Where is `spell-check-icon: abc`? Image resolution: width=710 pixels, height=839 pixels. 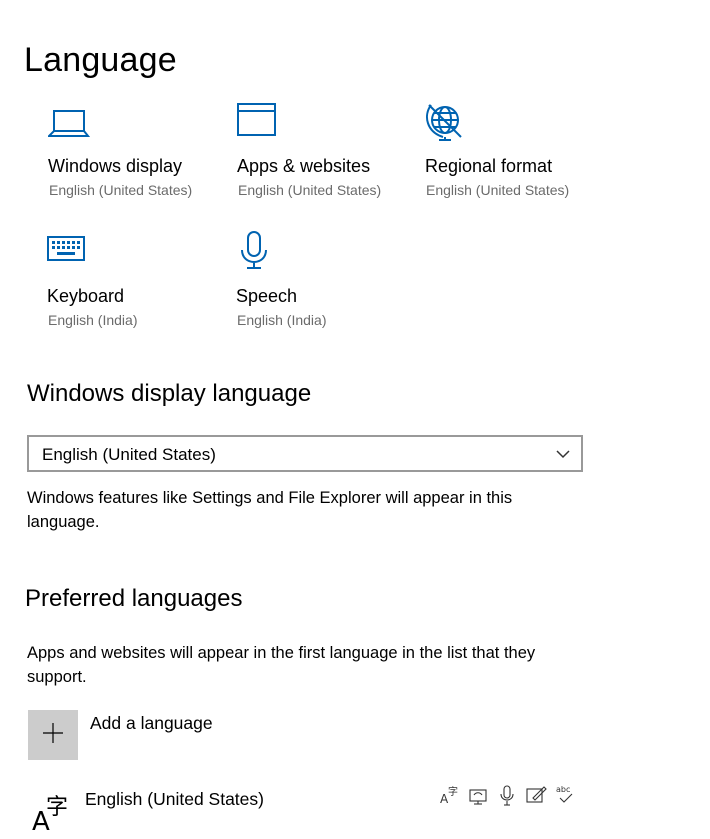
spell-check-icon: abc is located at coordinates (566, 797).